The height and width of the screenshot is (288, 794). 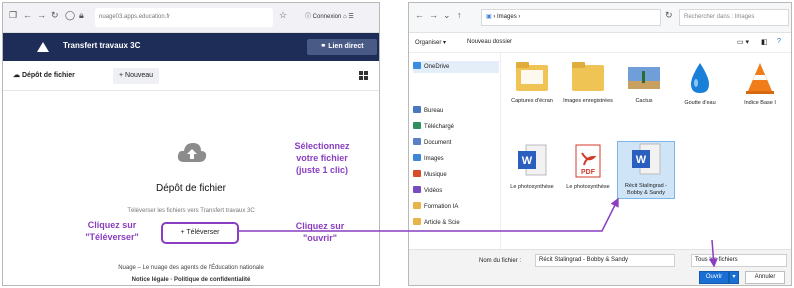 I want to click on callout-line: votre fichier, so click(x=322, y=158).